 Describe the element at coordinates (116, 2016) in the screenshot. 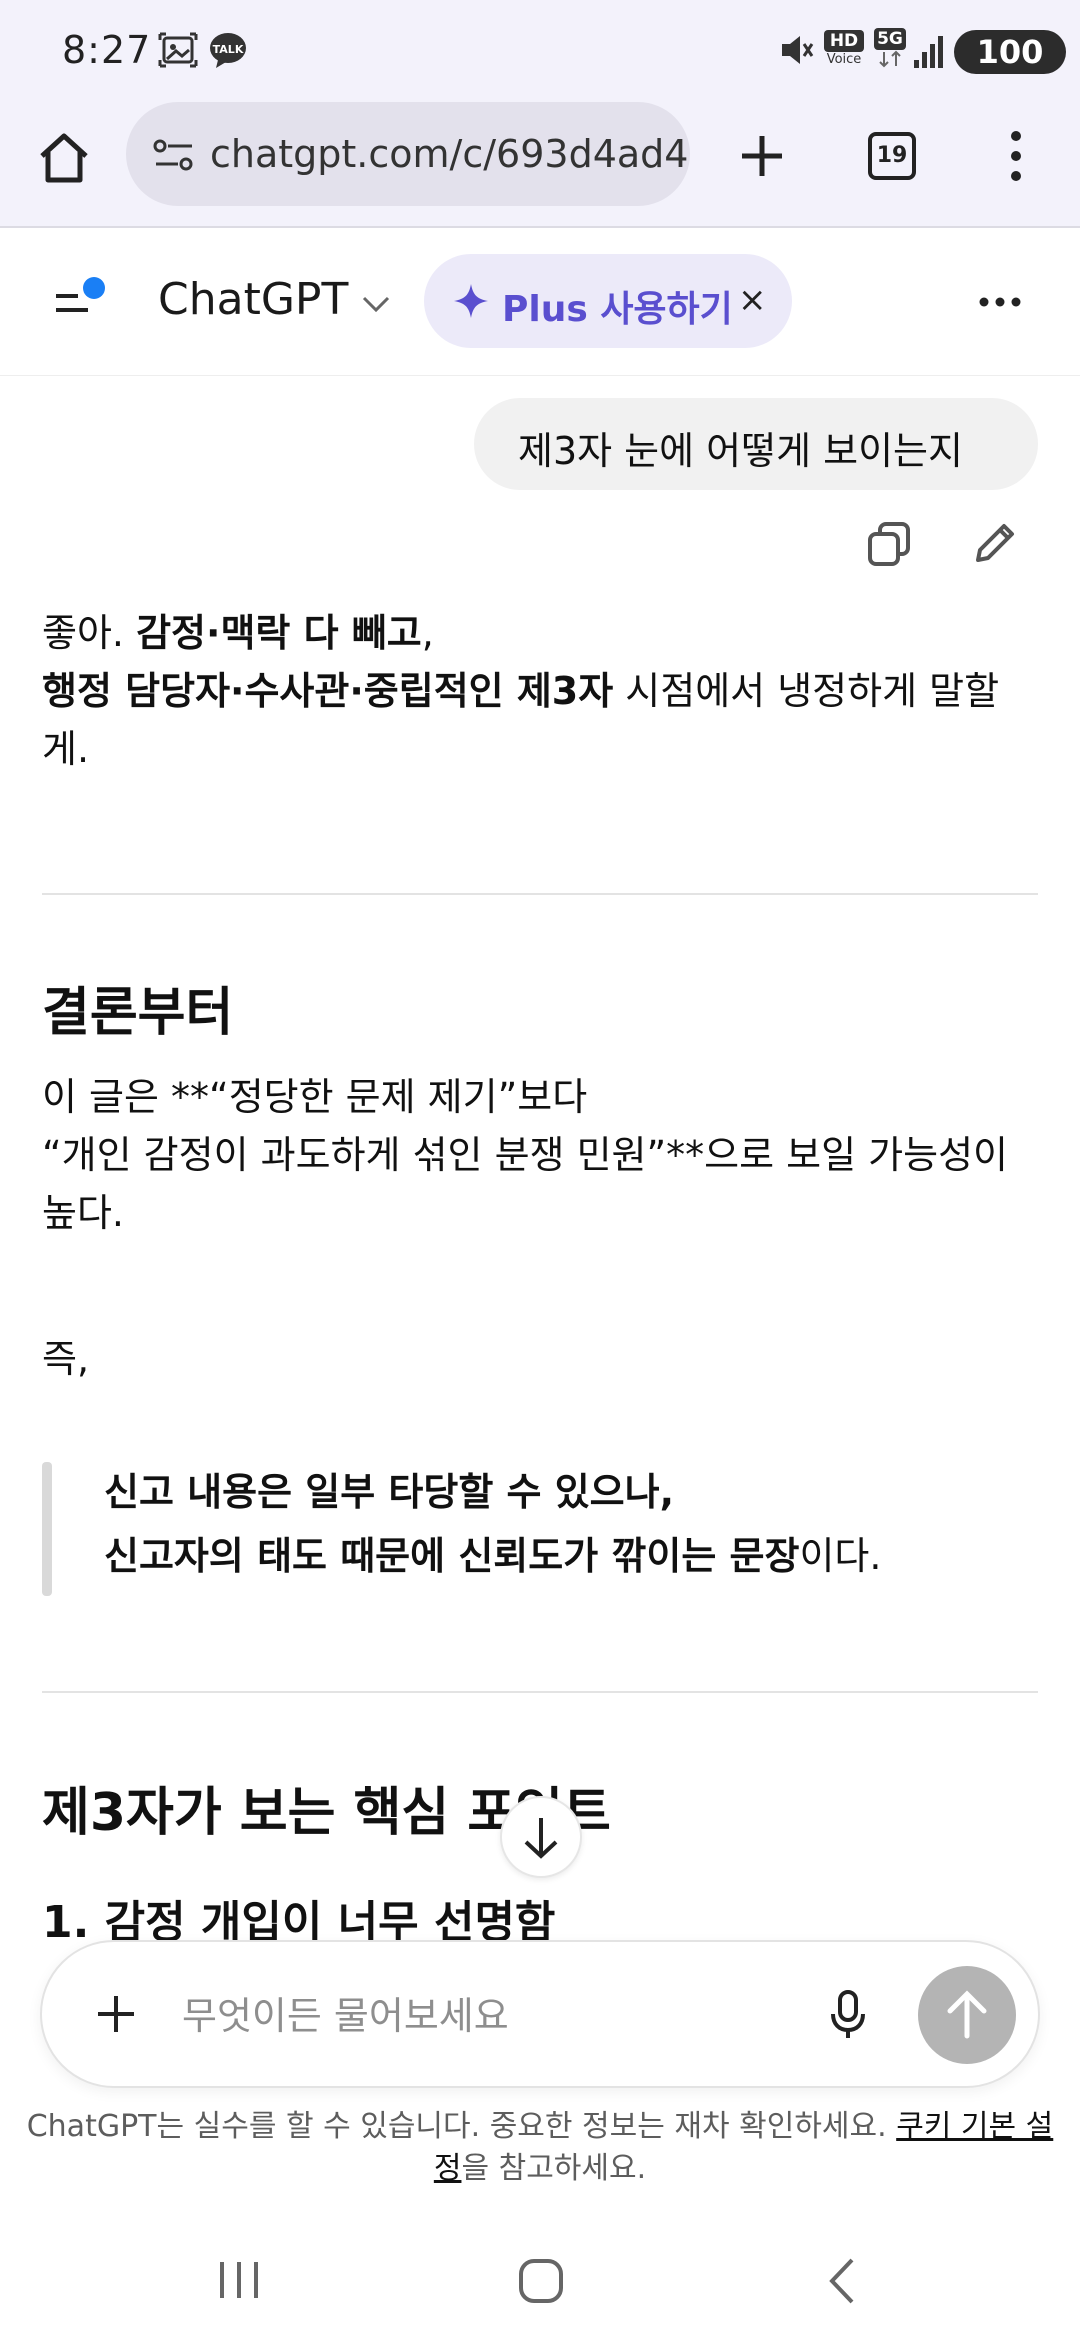

I see `attach-plus-button` at that location.